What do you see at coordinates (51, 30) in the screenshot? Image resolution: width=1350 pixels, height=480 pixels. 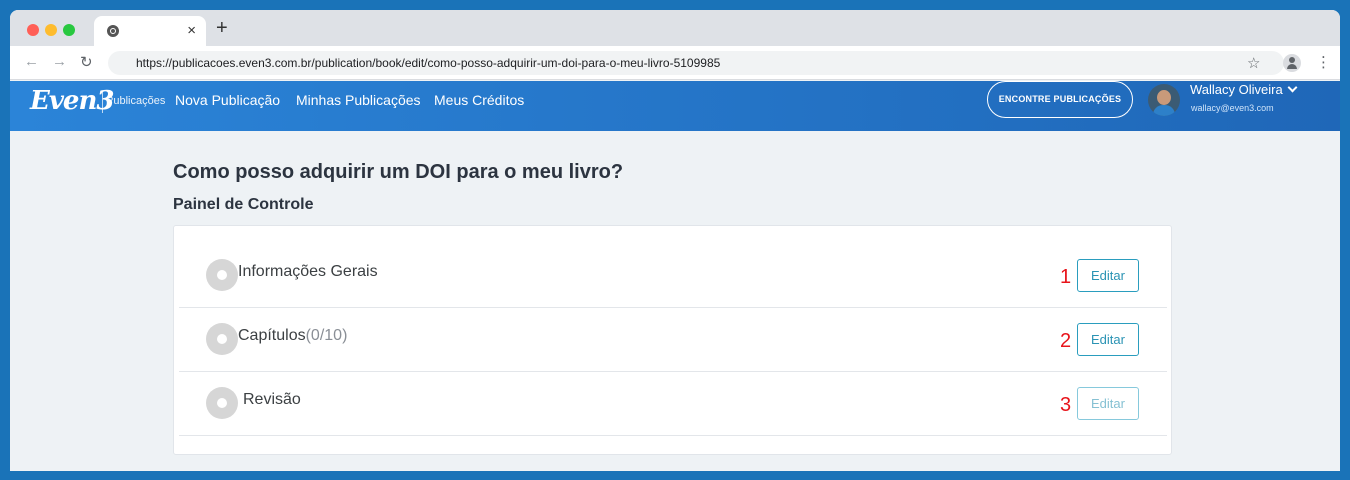 I see `minimize-window-button` at bounding box center [51, 30].